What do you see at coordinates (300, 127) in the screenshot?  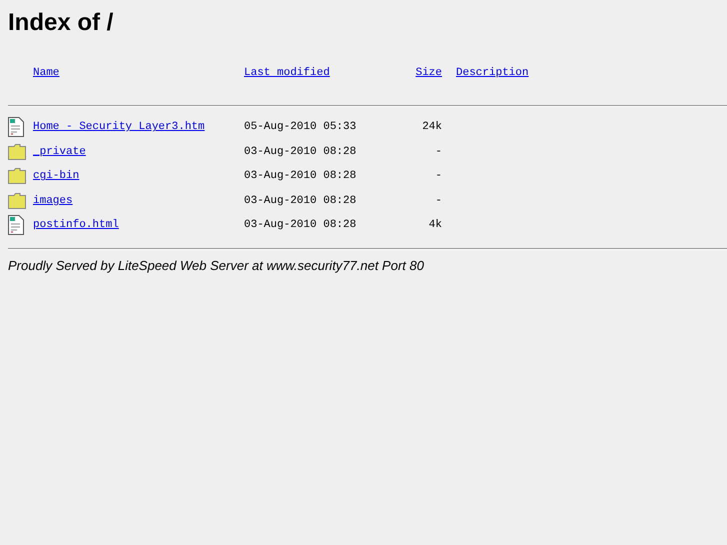 I see `modified-date: 05-Aug-2010 05:33` at bounding box center [300, 127].